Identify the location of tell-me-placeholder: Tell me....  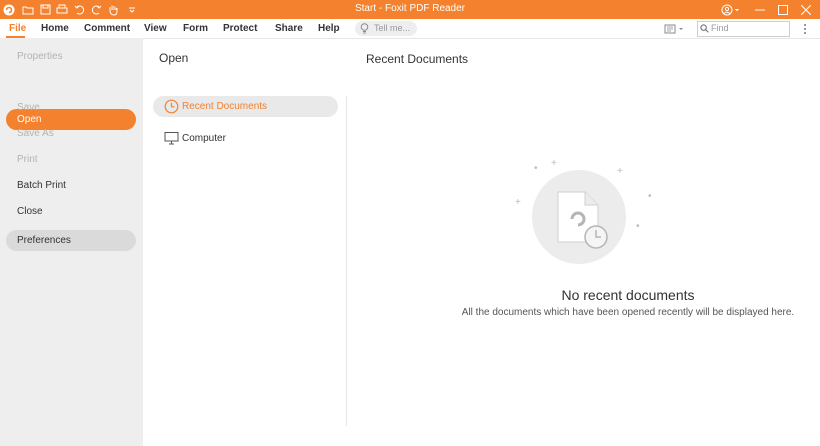
(392, 28).